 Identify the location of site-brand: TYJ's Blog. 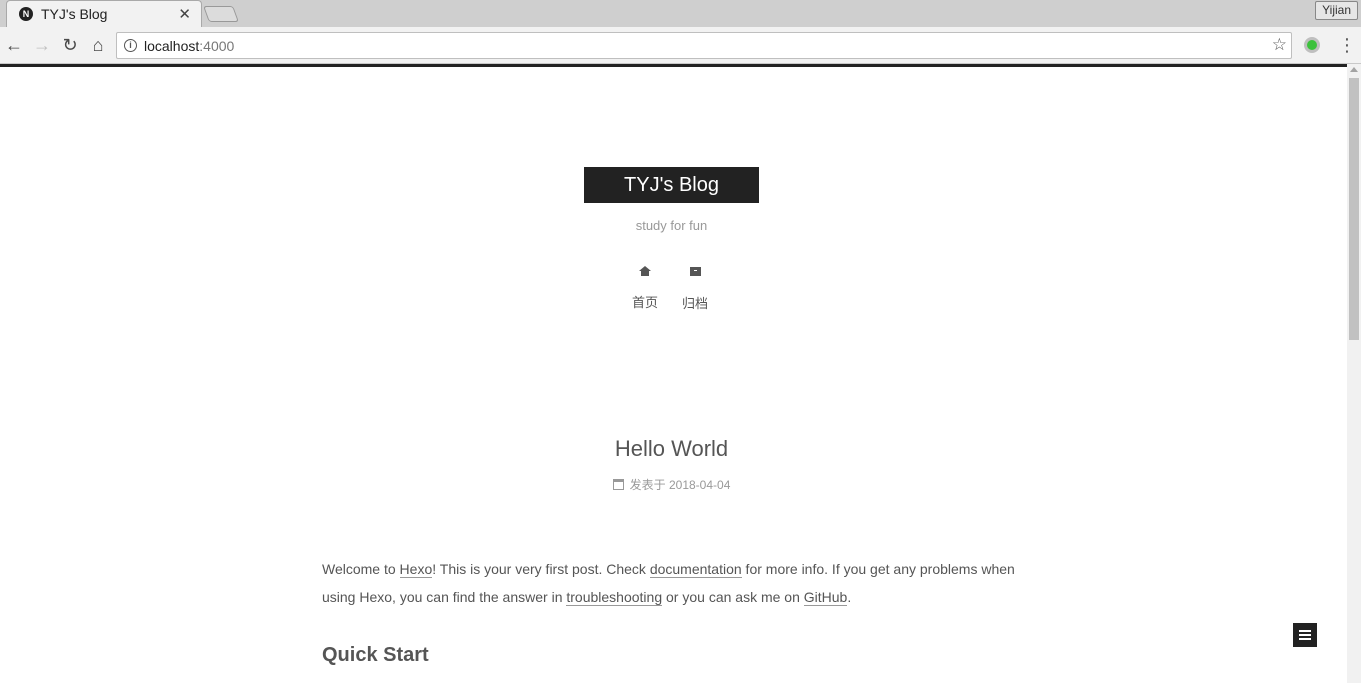
(671, 185).